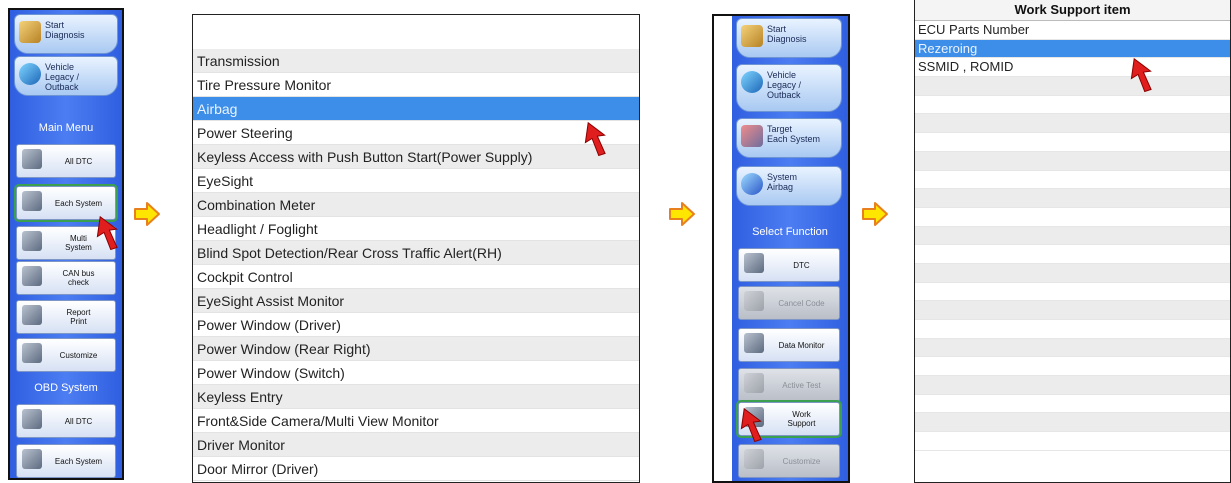 Image resolution: width=1231 pixels, height=483 pixels. What do you see at coordinates (416, 469) in the screenshot?
I see `system-list-item: Door Mirror (Driver)` at bounding box center [416, 469].